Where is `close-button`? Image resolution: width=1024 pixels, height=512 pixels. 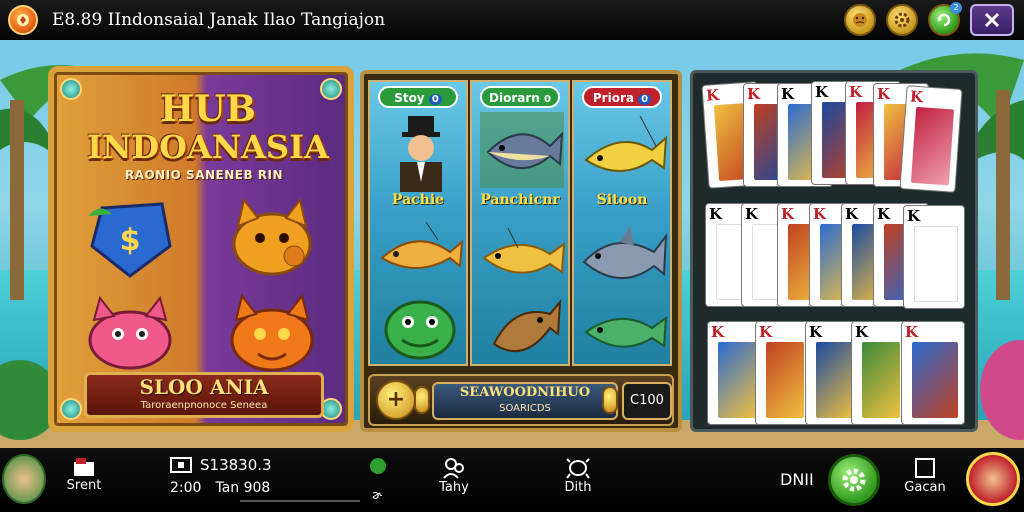 close-button is located at coordinates (992, 20).